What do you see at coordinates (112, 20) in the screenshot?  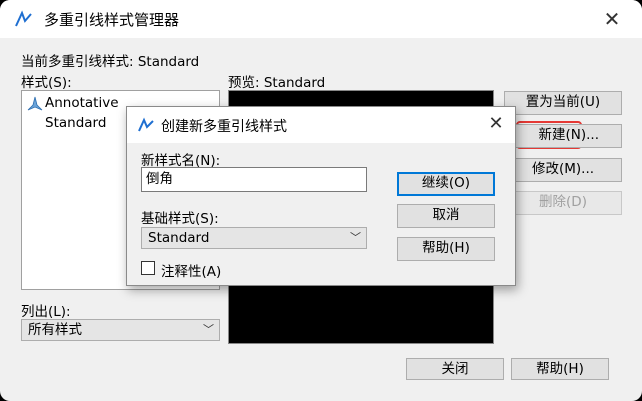 I see `window-title: 多重引线样式管理器` at bounding box center [112, 20].